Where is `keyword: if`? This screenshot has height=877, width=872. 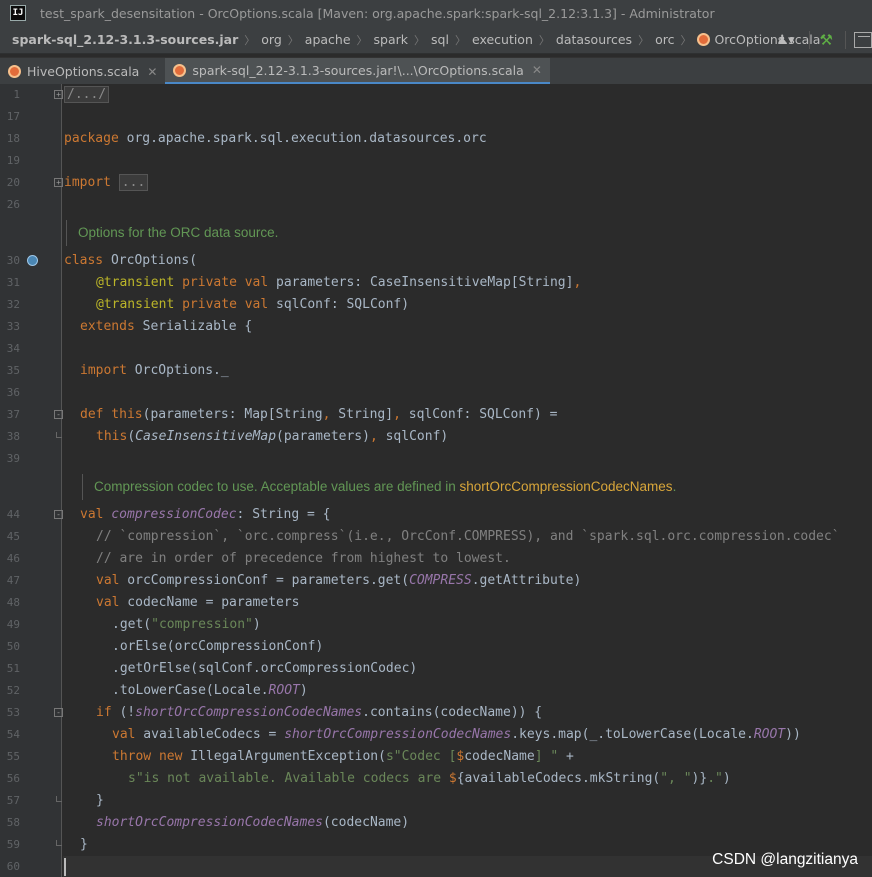 keyword: if is located at coordinates (104, 712).